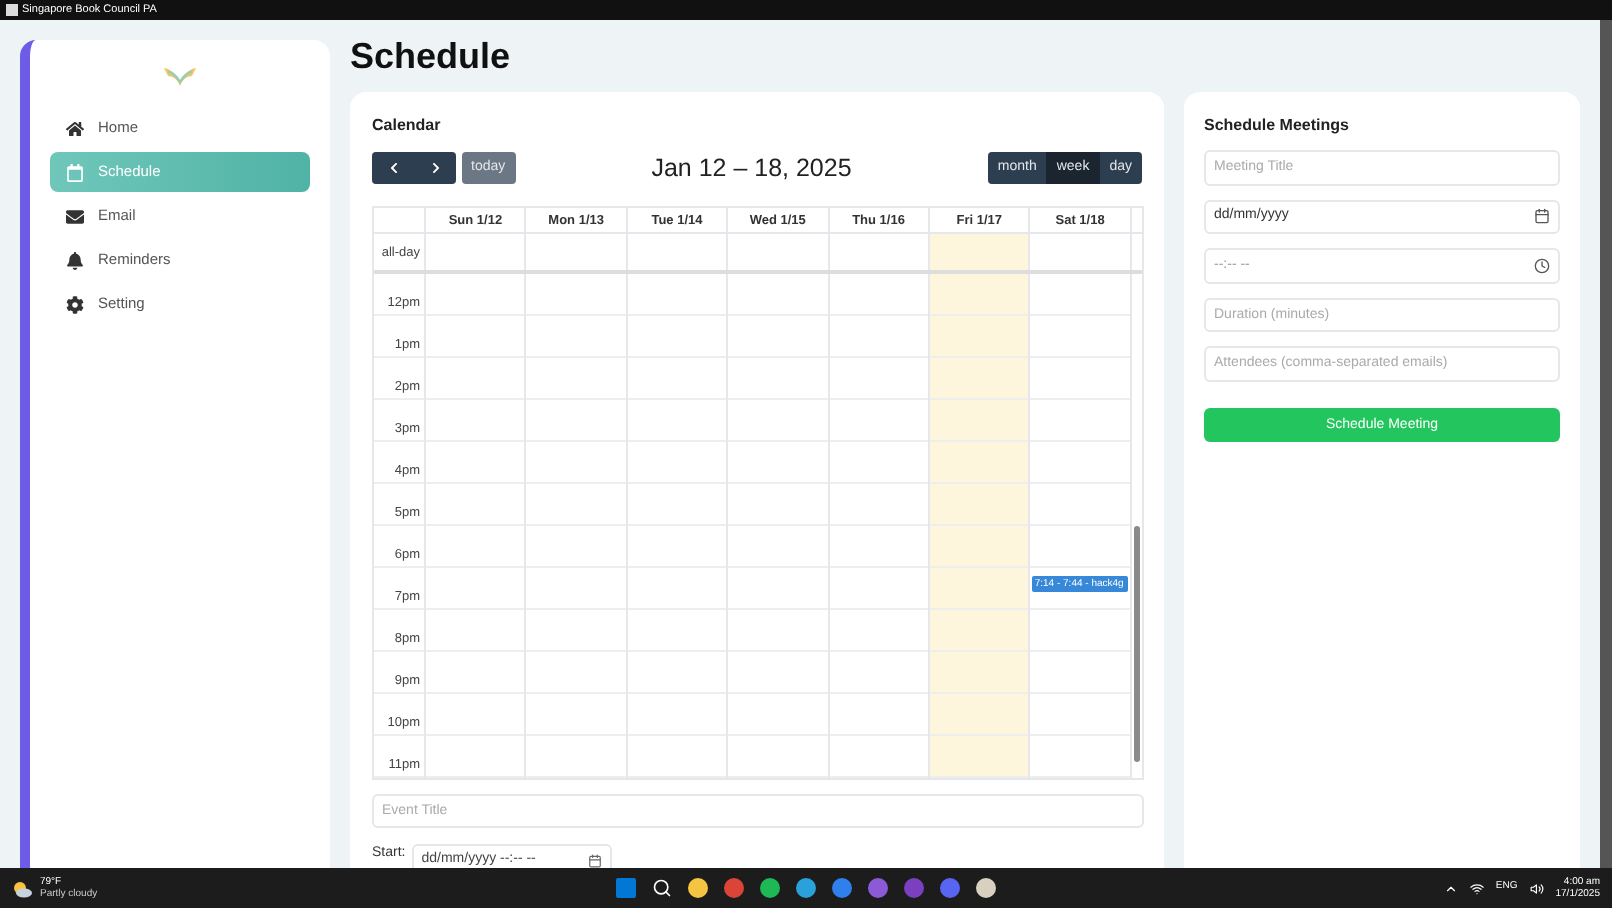 This screenshot has height=908, width=1612. Describe the element at coordinates (22, 888) in the screenshot. I see `weather-icon` at that location.